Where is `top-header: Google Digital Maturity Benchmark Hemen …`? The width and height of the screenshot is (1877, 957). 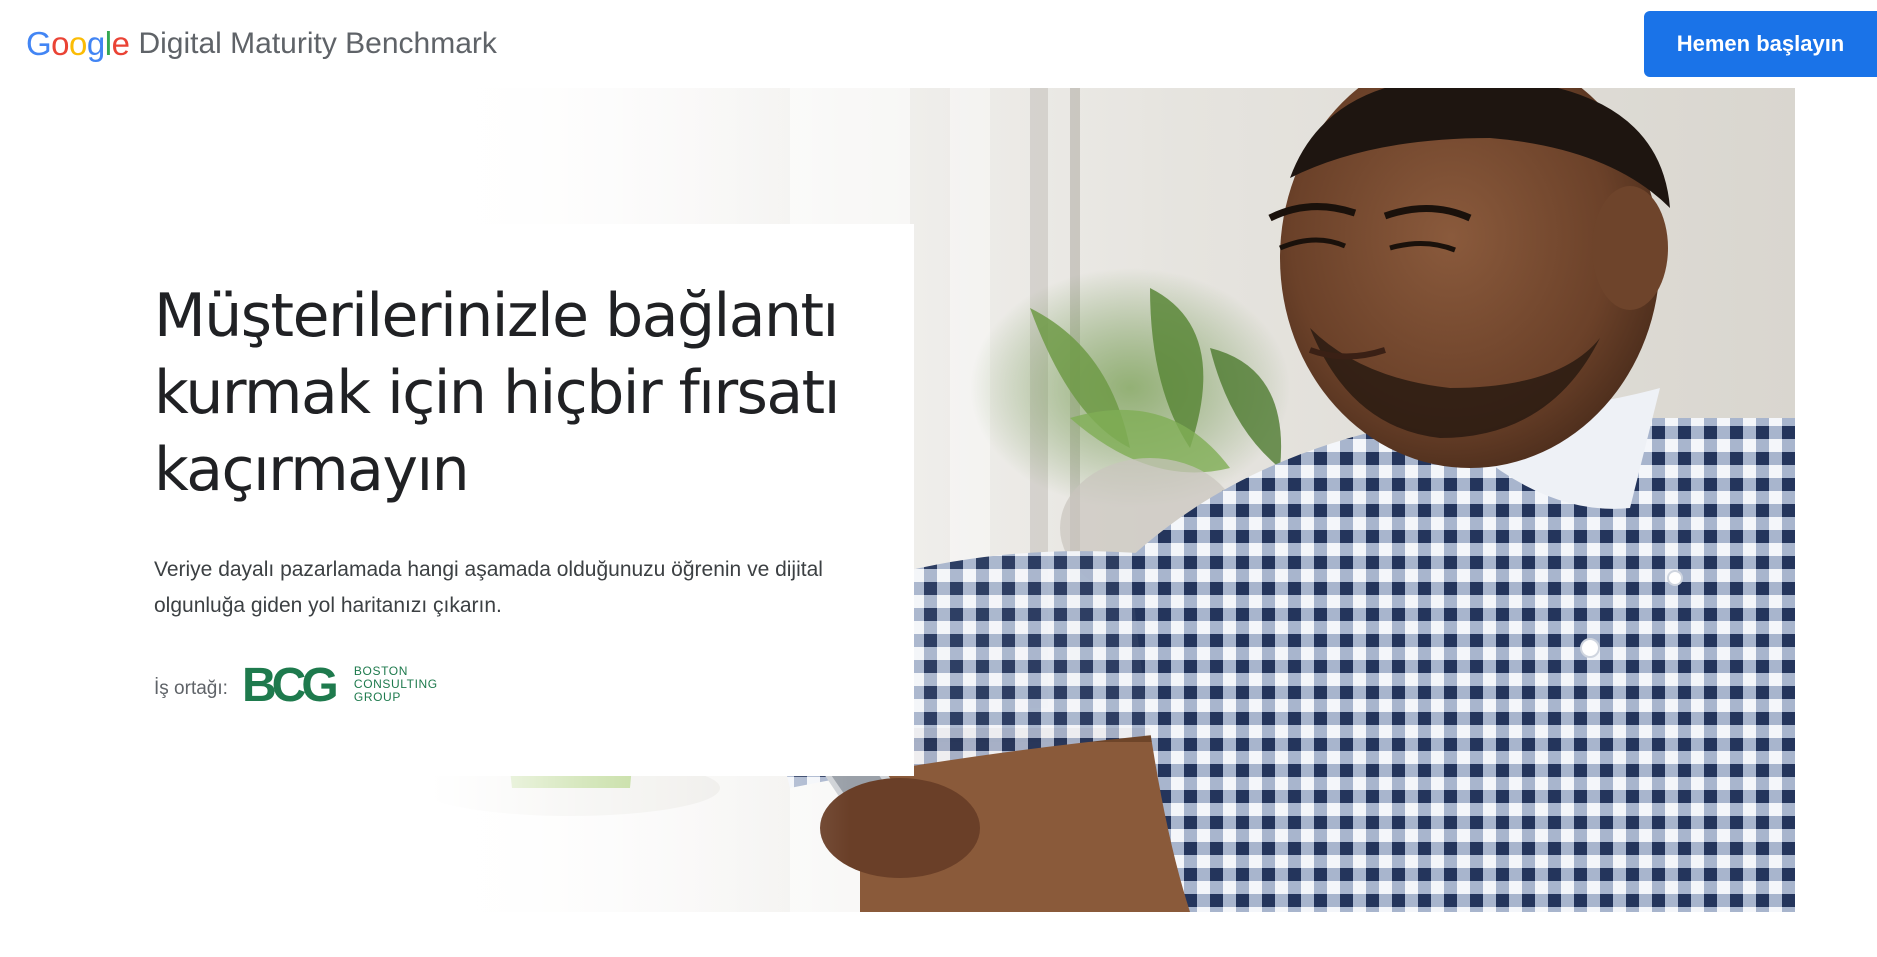 top-header: Google Digital Maturity Benchmark Hemen … is located at coordinates (938, 44).